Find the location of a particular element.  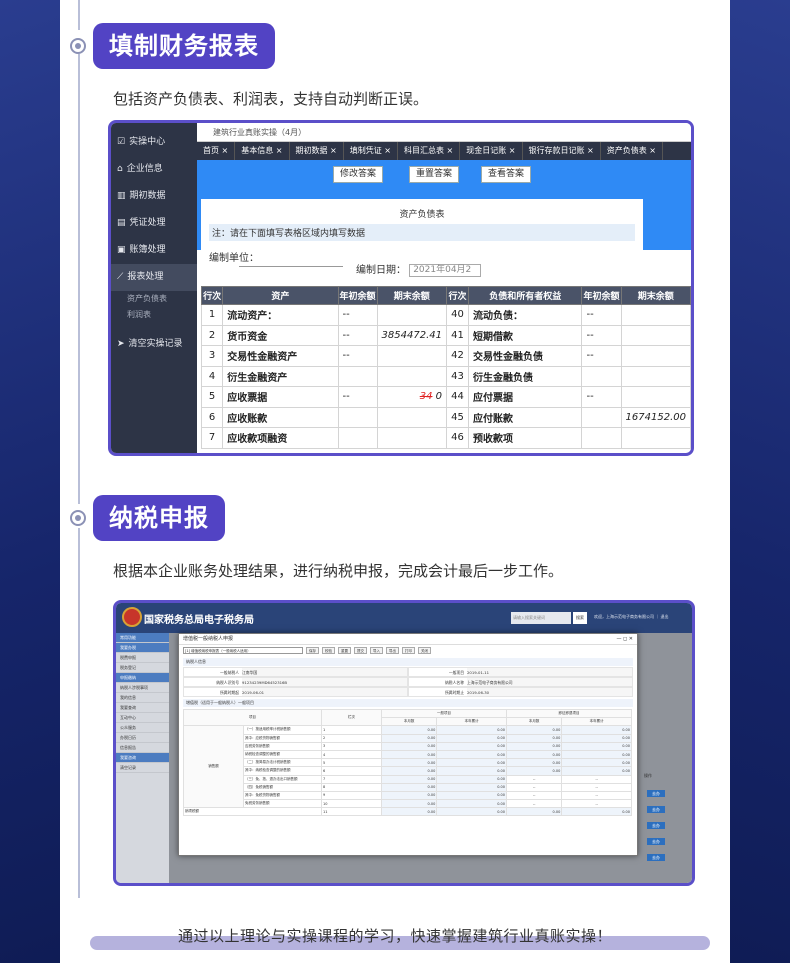

sidebar-item: 我要查询 is located at coordinates (142, 708).